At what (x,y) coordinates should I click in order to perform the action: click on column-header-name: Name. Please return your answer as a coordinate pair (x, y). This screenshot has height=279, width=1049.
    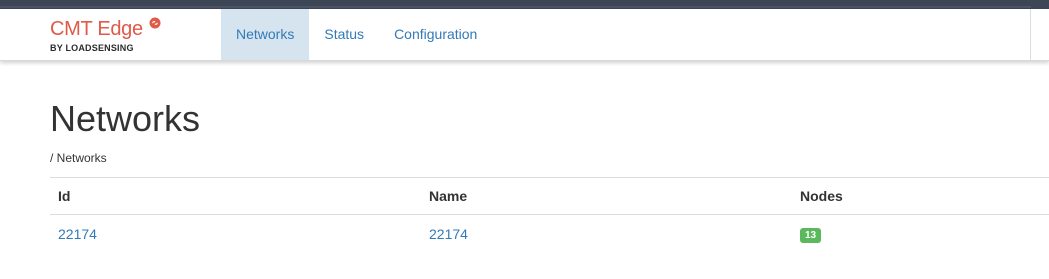
    Looking at the image, I should click on (606, 196).